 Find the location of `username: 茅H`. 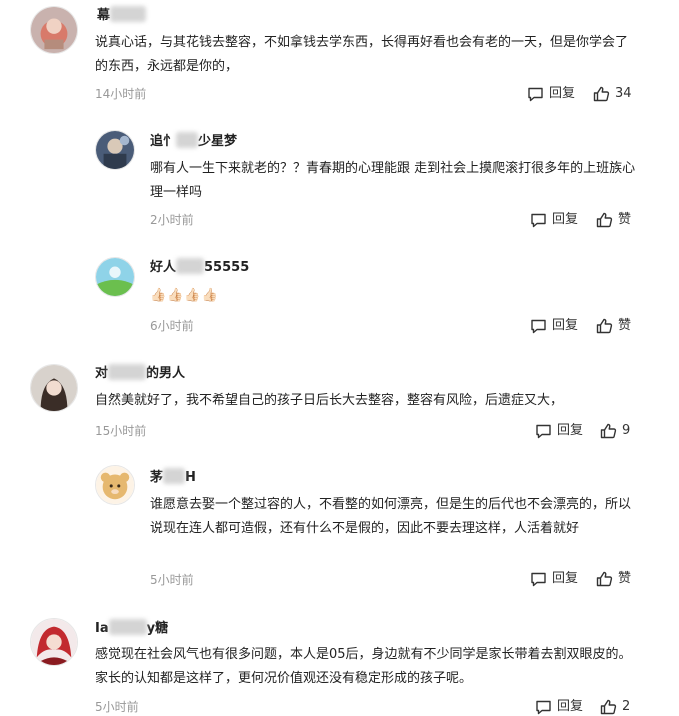

username: 茅H is located at coordinates (173, 477).